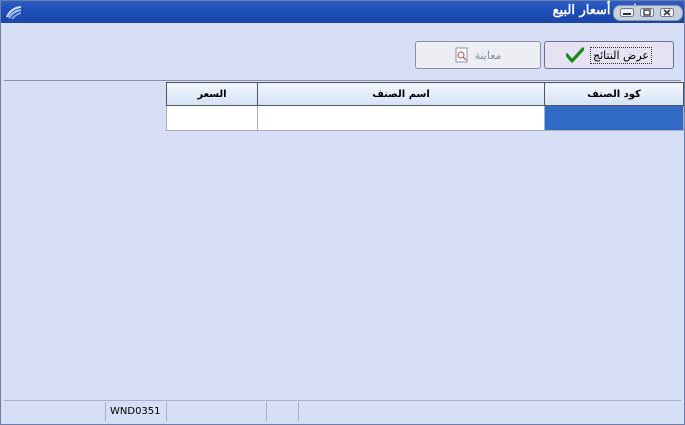  What do you see at coordinates (461, 55) in the screenshot?
I see `document-preview-icon` at bounding box center [461, 55].